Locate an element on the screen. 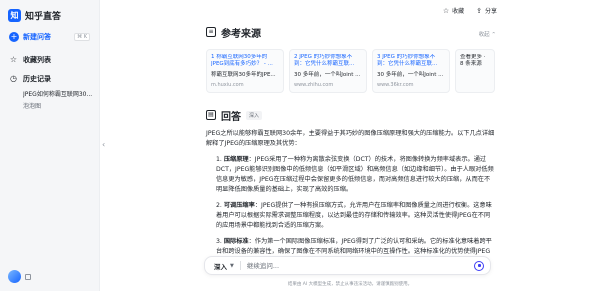 This screenshot has height=291, width=600. shortcut-hint: ⌘ K is located at coordinates (82, 37).